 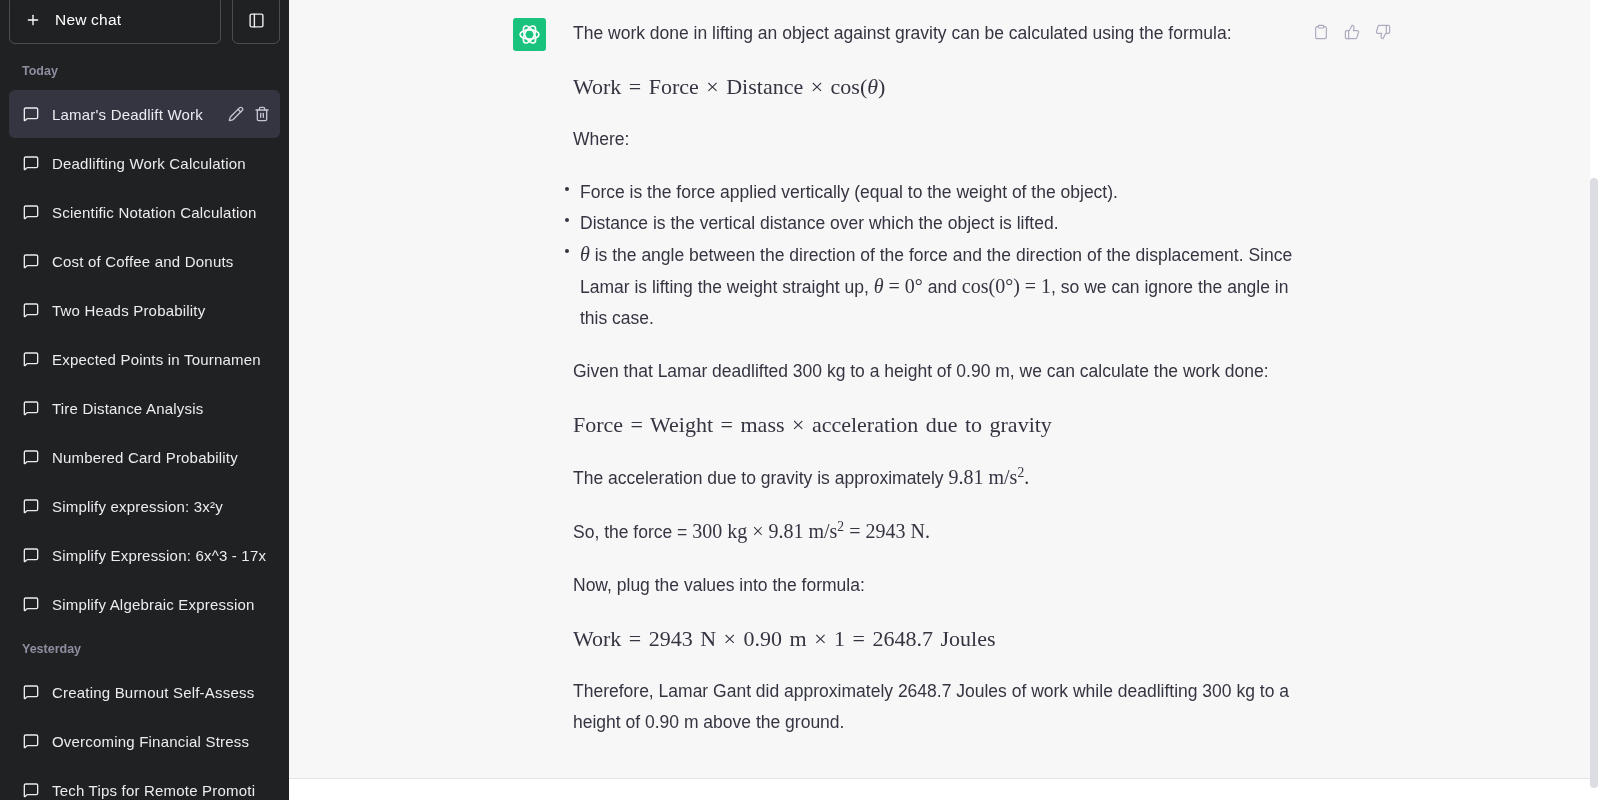 I want to click on list-item-text: Force is the force applied vertically (equal to the weight of the object)., so click(x=849, y=192).